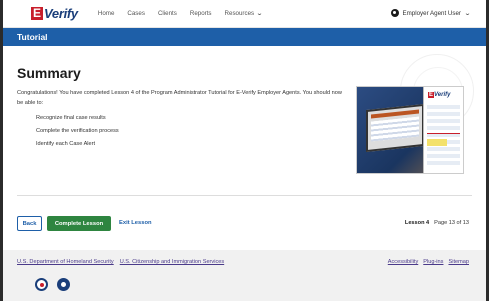  I want to click on everify-logo: E Verify, so click(54, 14).